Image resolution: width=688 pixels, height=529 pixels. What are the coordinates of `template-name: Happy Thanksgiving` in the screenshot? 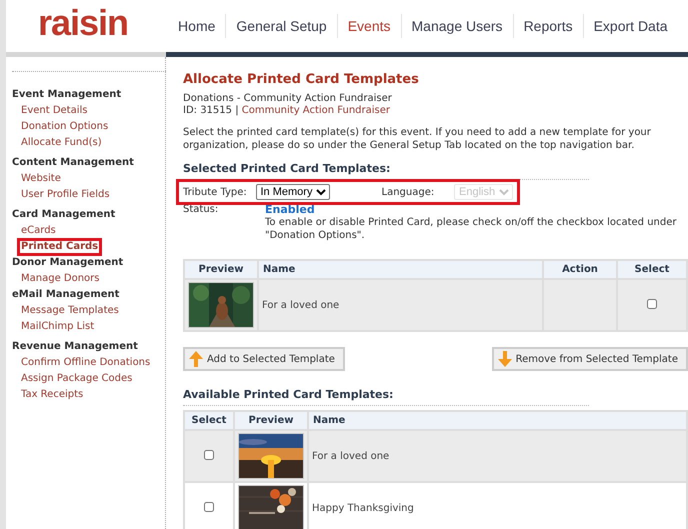 It's located at (497, 505).